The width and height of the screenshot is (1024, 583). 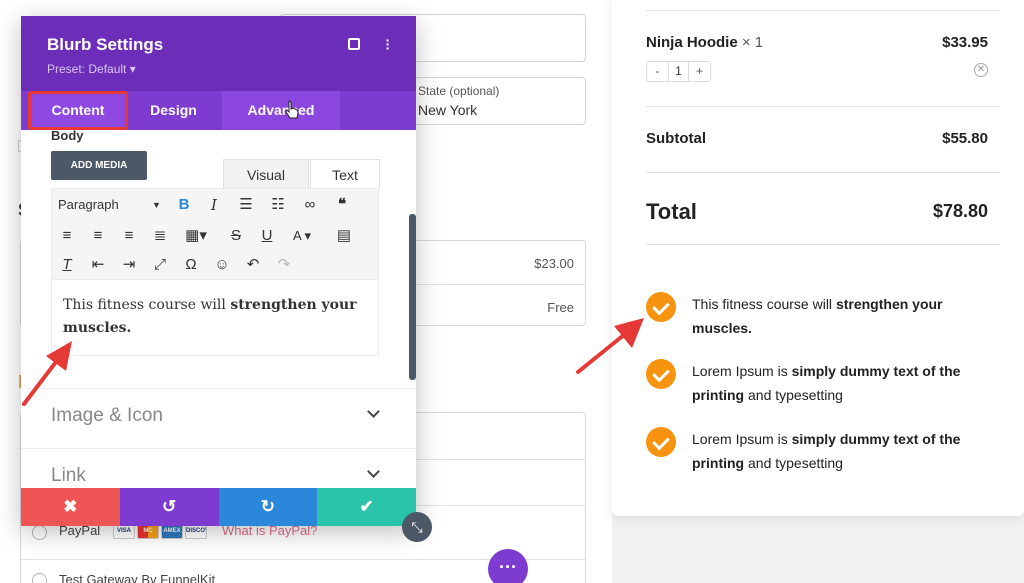 I want to click on settings-tabs: Content Design Advanced, so click(x=218, y=110).